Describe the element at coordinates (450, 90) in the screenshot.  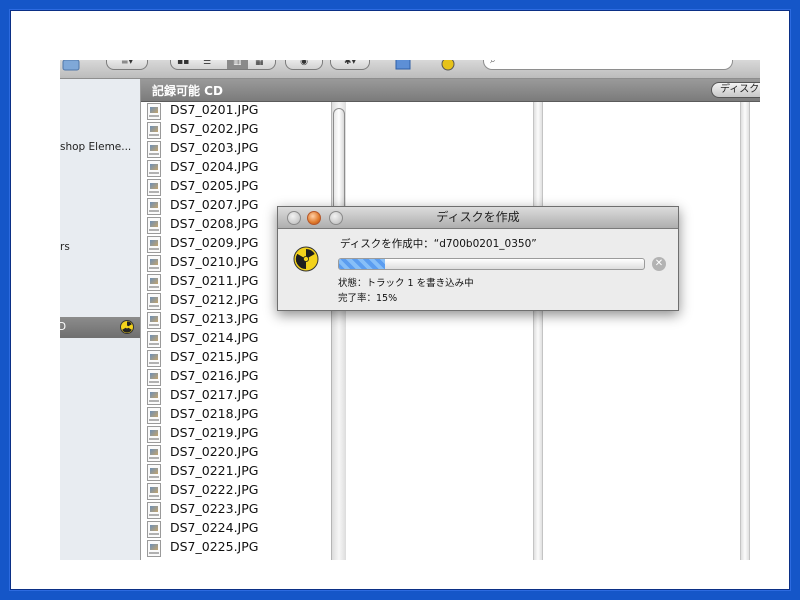
I see `column-header: 記録可能 CD ディスク` at that location.